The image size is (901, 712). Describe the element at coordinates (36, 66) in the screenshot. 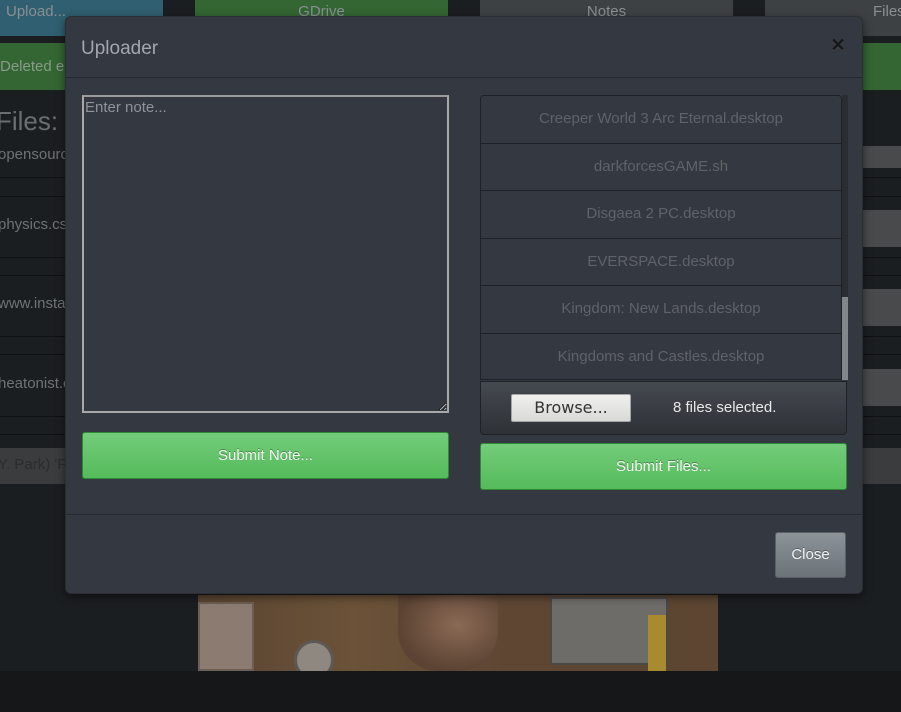

I see `alert-text: Deleted en` at that location.